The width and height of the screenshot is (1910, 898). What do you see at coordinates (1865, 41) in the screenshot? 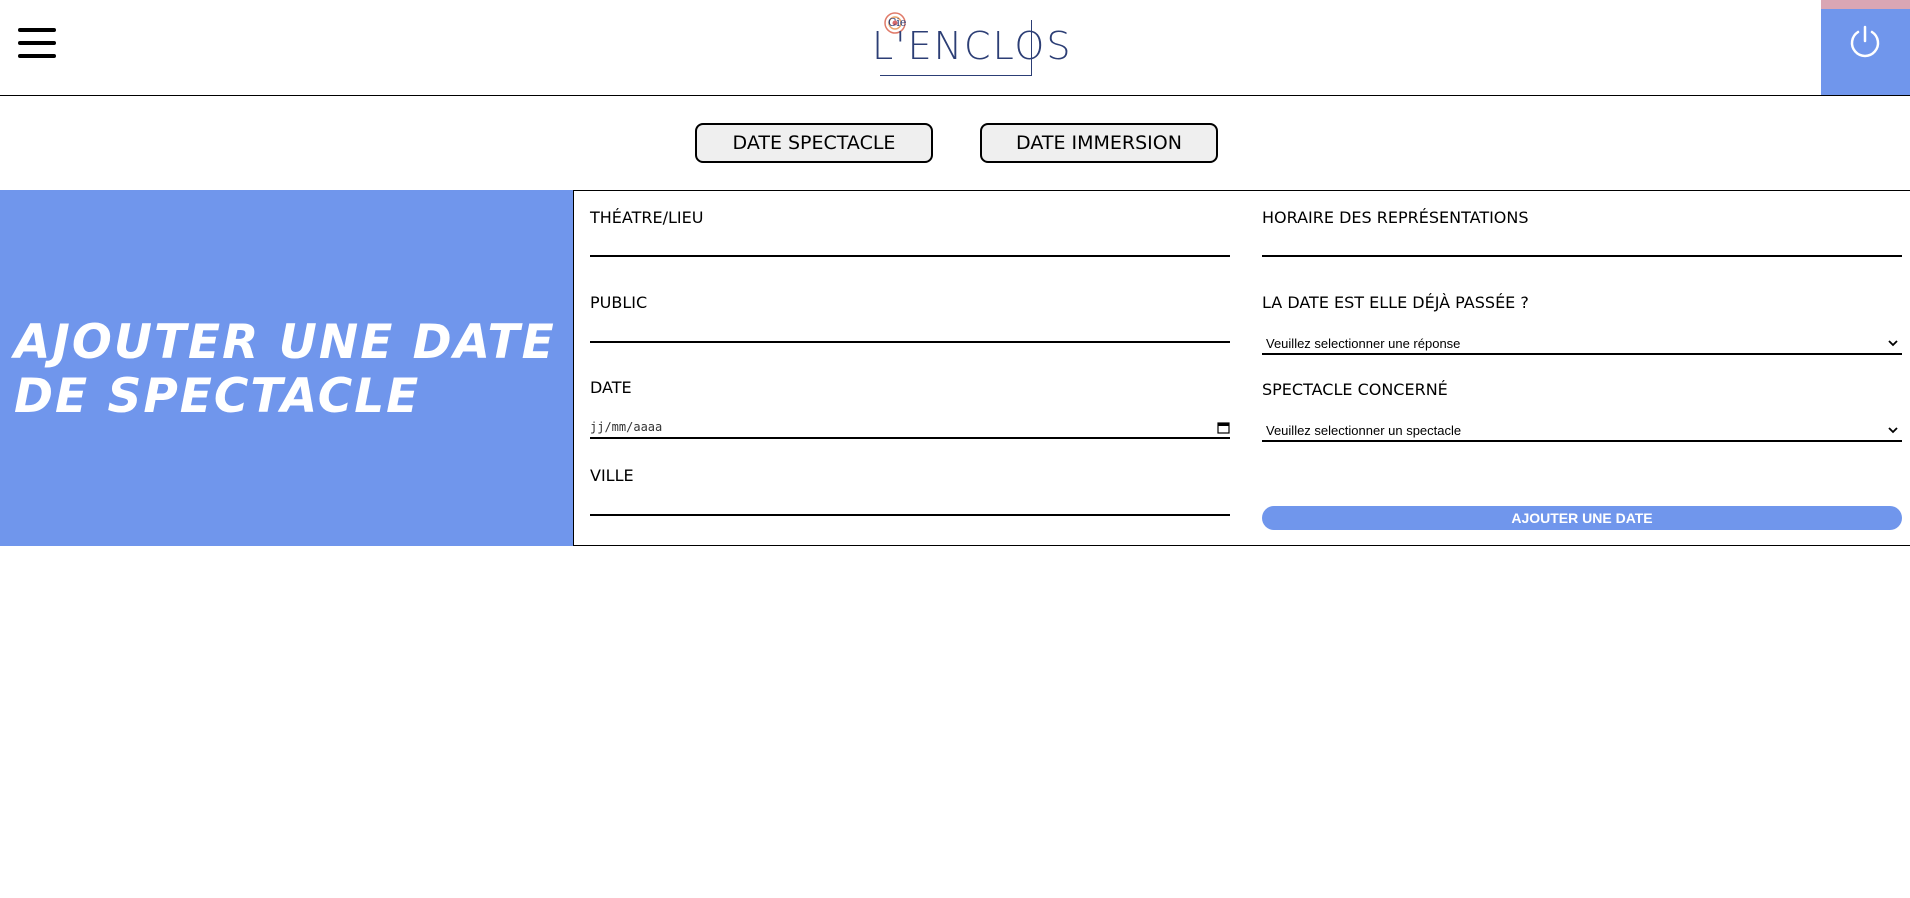
I see `power-icon` at bounding box center [1865, 41].